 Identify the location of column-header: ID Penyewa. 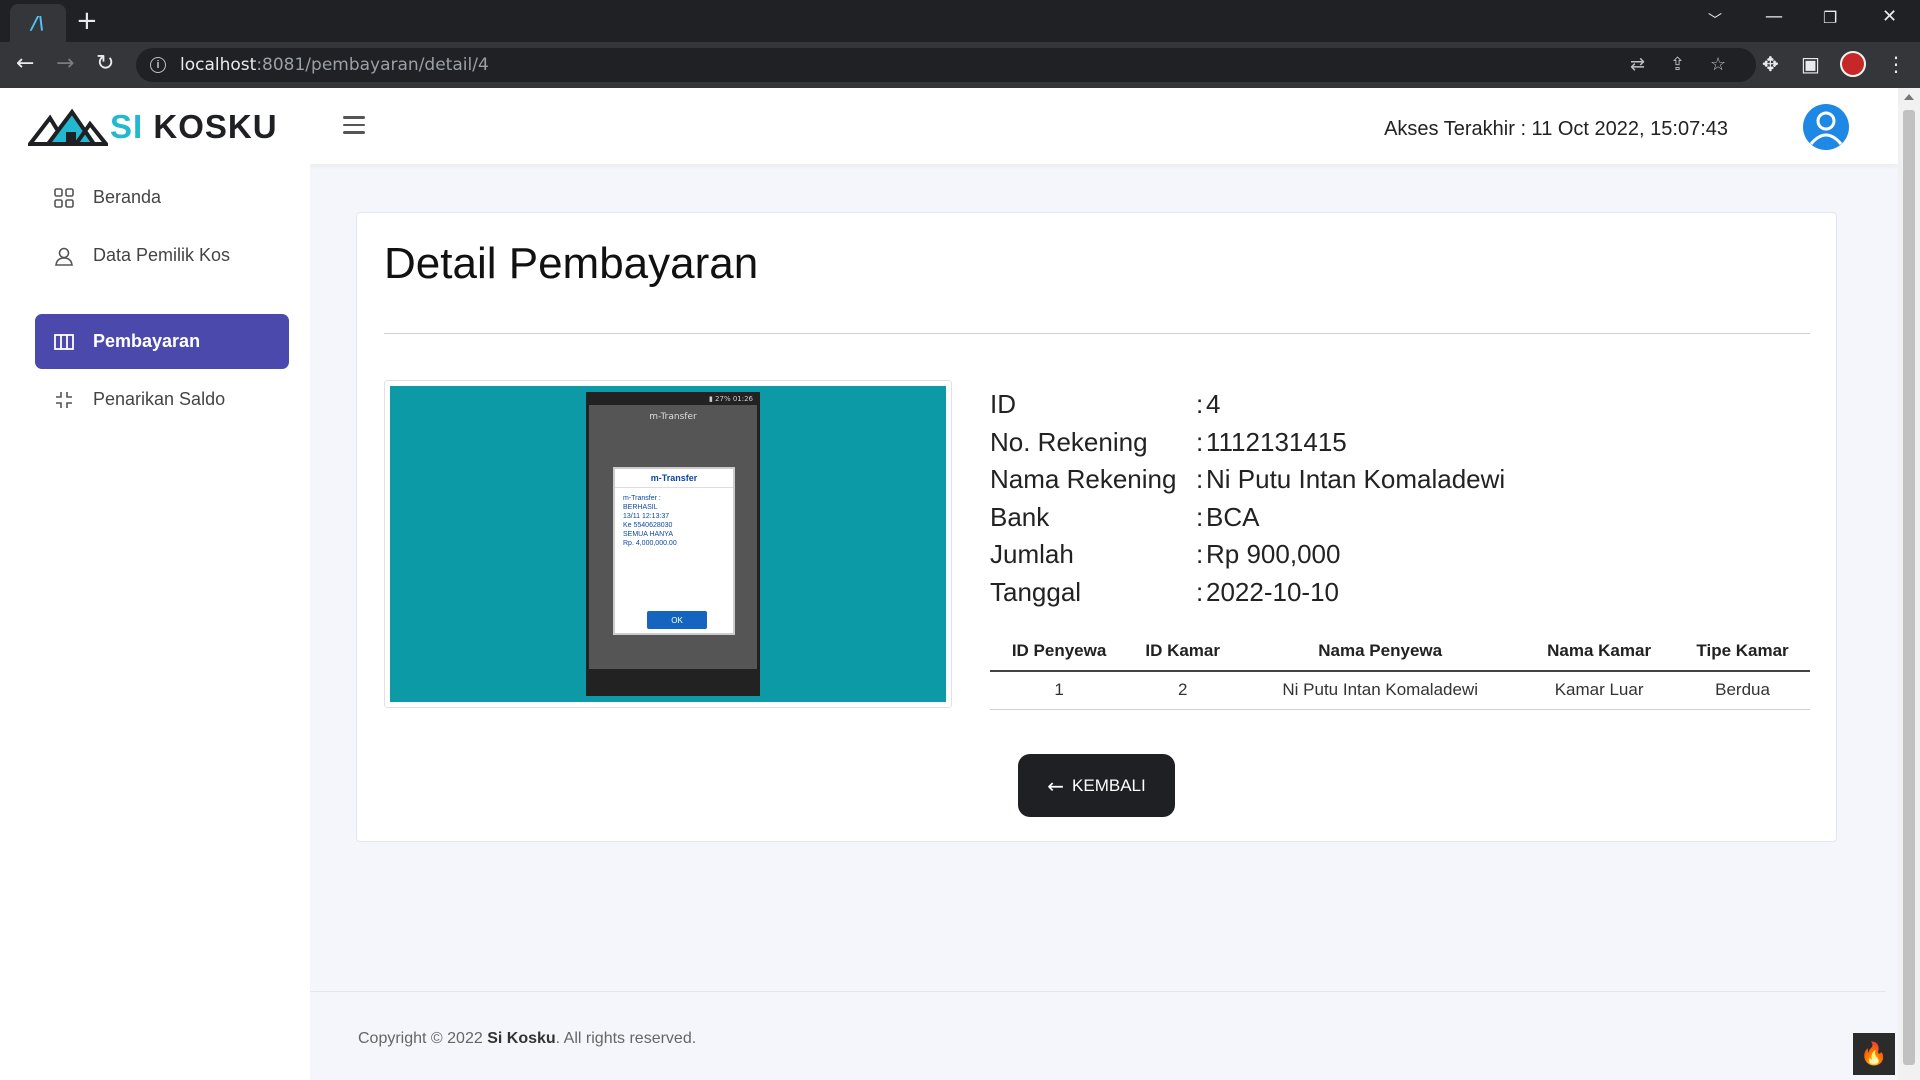
(1059, 651).